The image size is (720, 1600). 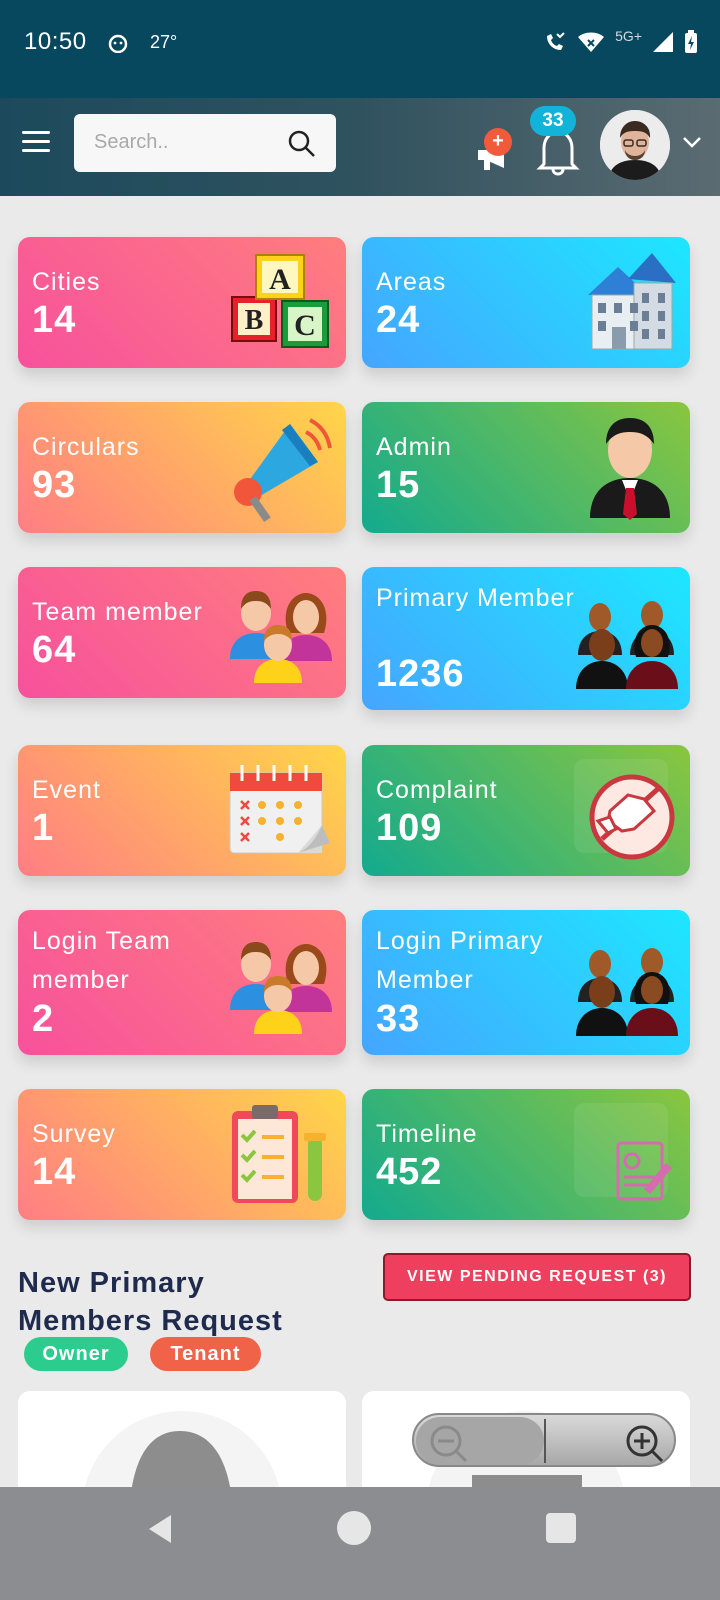 What do you see at coordinates (354, 1528) in the screenshot?
I see `home-icon` at bounding box center [354, 1528].